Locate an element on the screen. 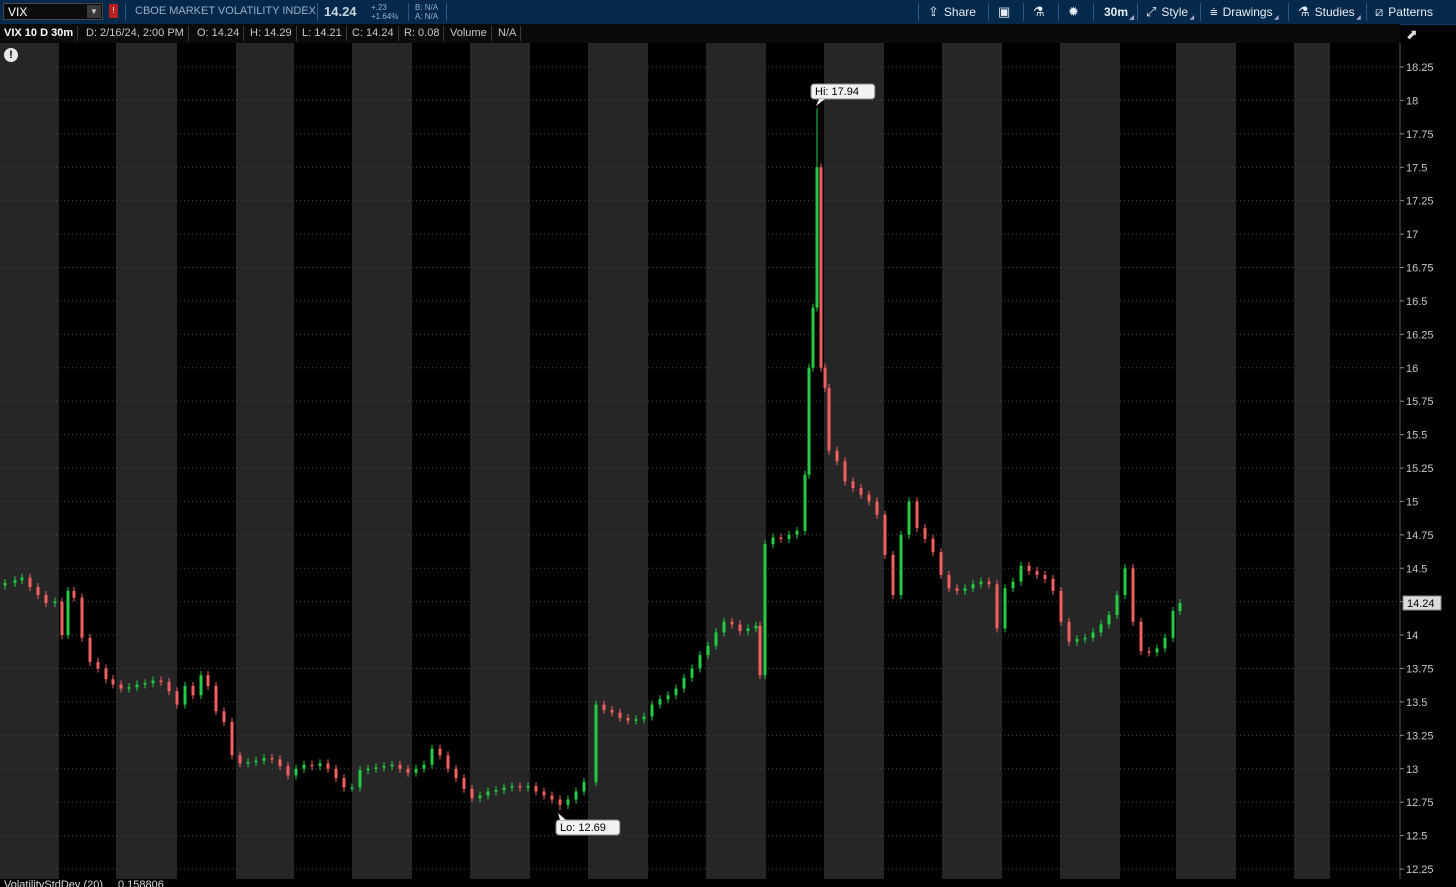 This screenshot has height=887, width=1456. style-icon: ⤢ is located at coordinates (1151, 11).